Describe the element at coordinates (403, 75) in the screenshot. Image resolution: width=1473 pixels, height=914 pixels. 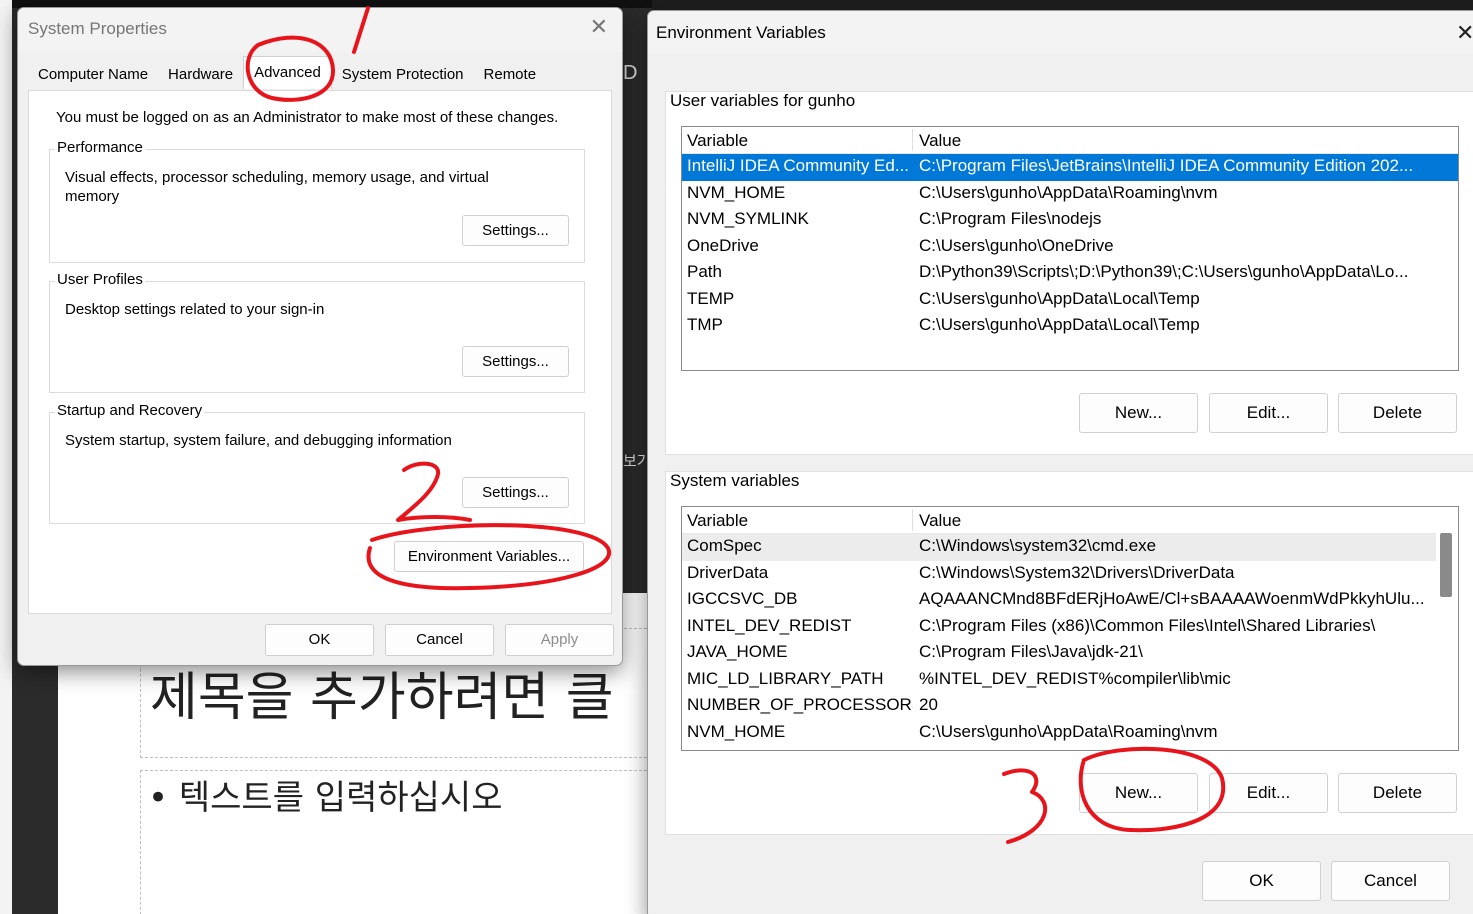
I see `tab-system-protection: System Protection` at that location.